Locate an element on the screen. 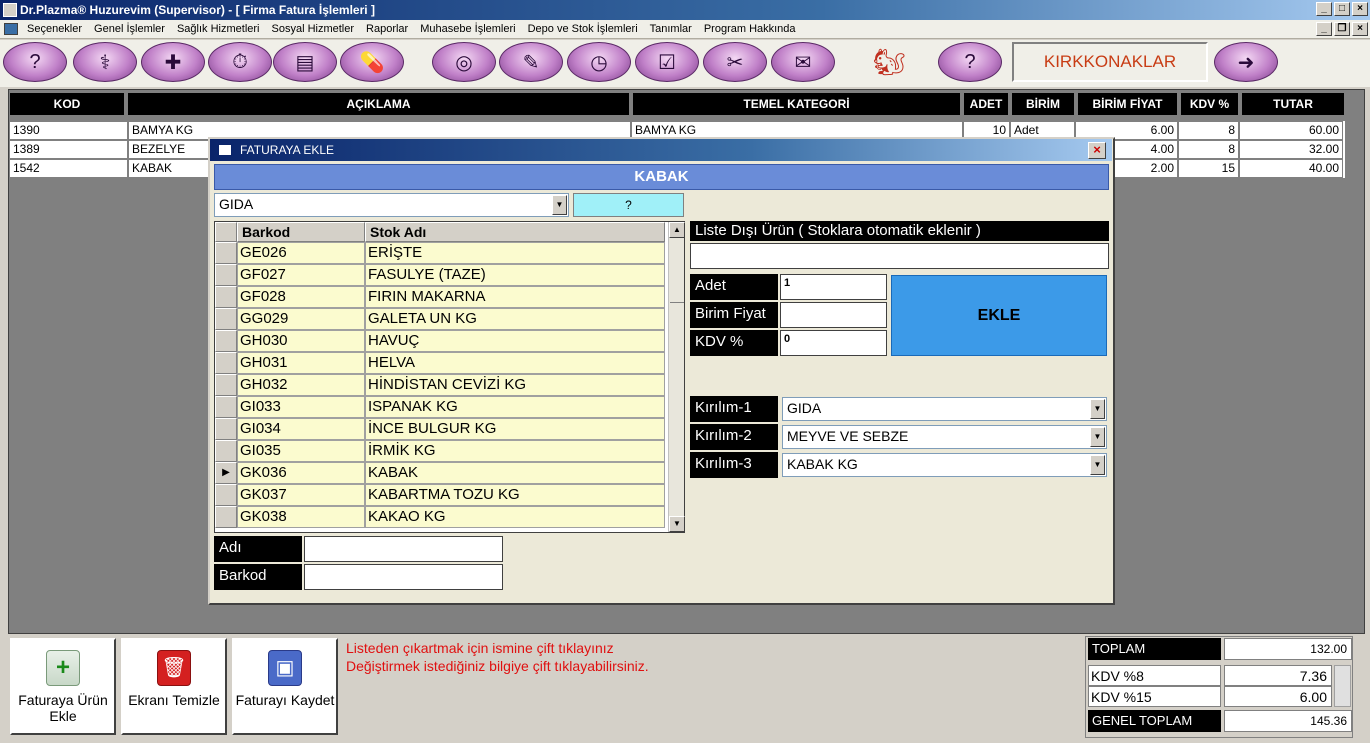 The width and height of the screenshot is (1370, 743). col-birim: BİRİM is located at coordinates (1043, 104).